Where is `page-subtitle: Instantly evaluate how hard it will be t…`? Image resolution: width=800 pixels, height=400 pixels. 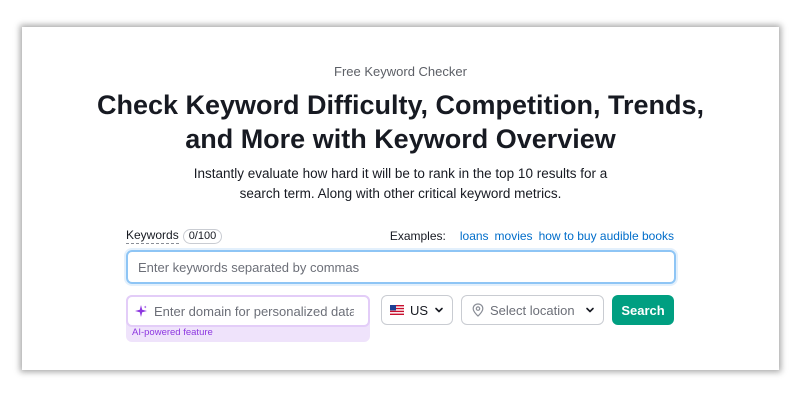 page-subtitle: Instantly evaluate how hard it will be t… is located at coordinates (400, 184).